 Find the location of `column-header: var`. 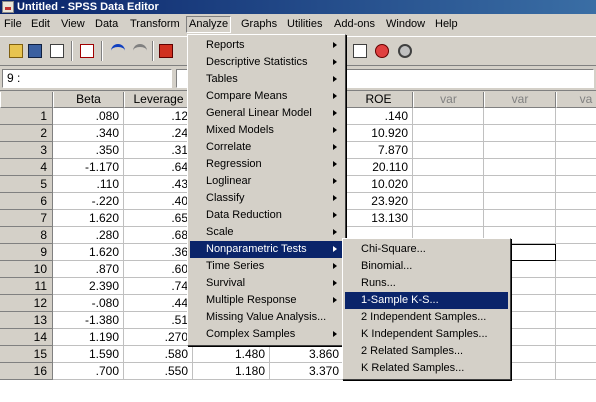

column-header: var is located at coordinates (448, 100).